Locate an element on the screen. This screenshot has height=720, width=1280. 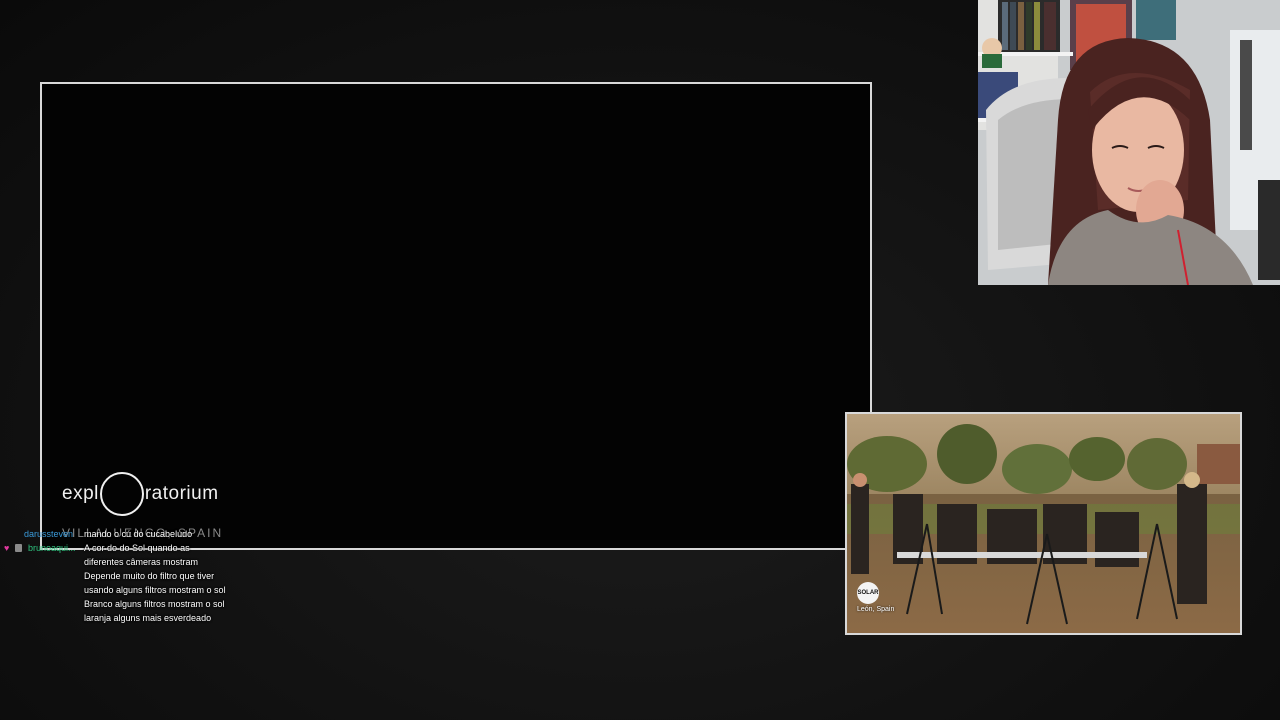
chat-text: Branco alguns filtros mostram o sol is located at coordinates (154, 604).